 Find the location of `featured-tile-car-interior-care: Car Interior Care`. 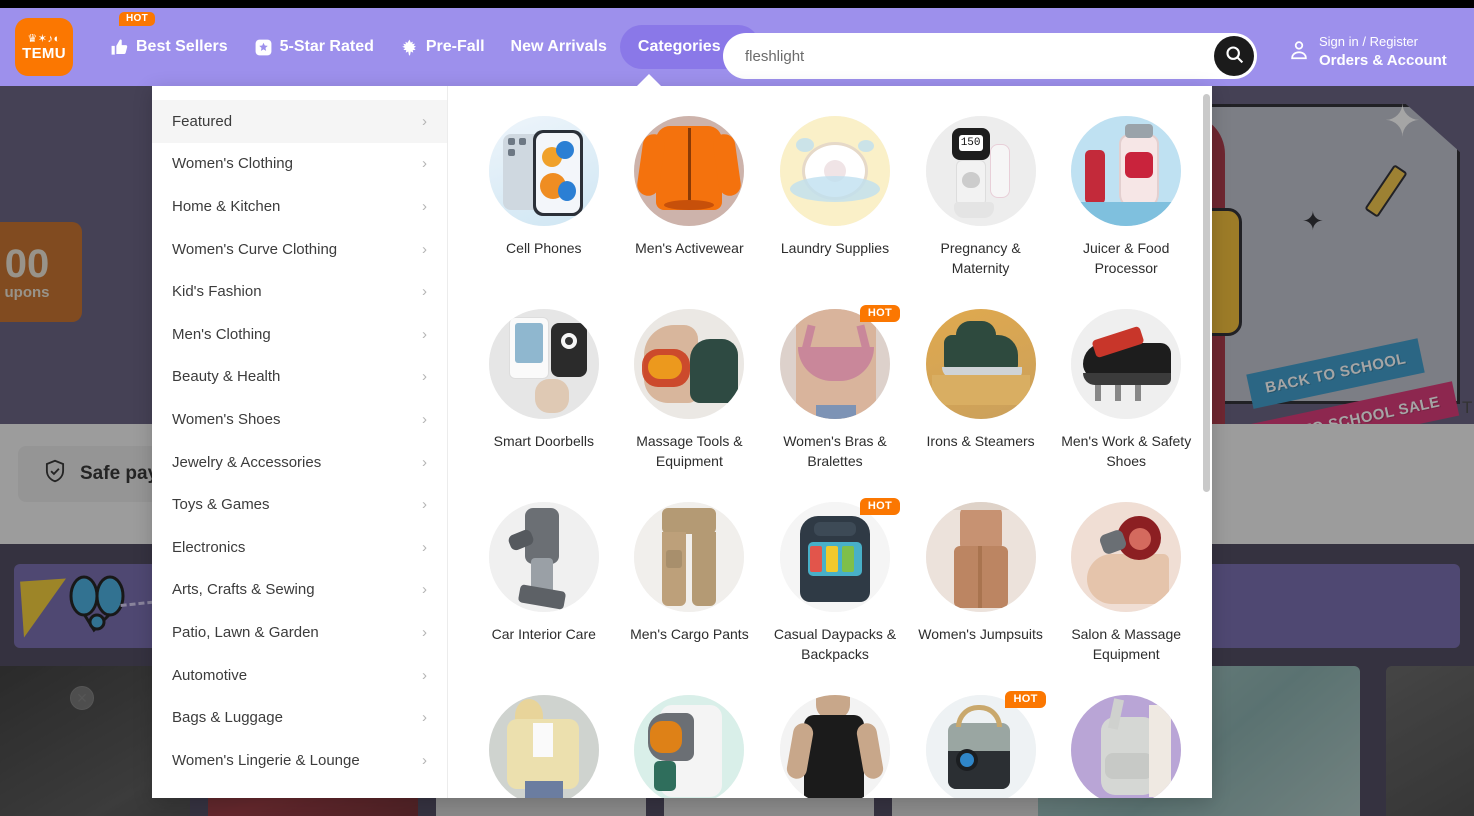

featured-tile-car-interior-care: Car Interior Care is located at coordinates (544, 590).